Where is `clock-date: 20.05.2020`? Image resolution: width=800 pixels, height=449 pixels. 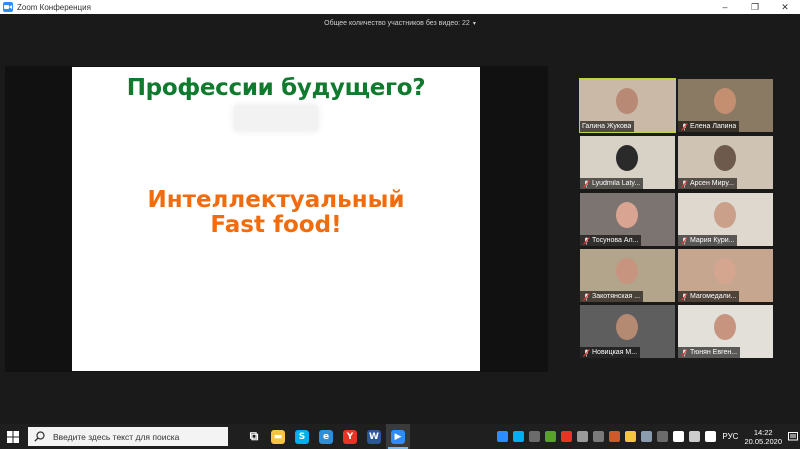
clock-date: 20.05.2020 is located at coordinates (763, 441).